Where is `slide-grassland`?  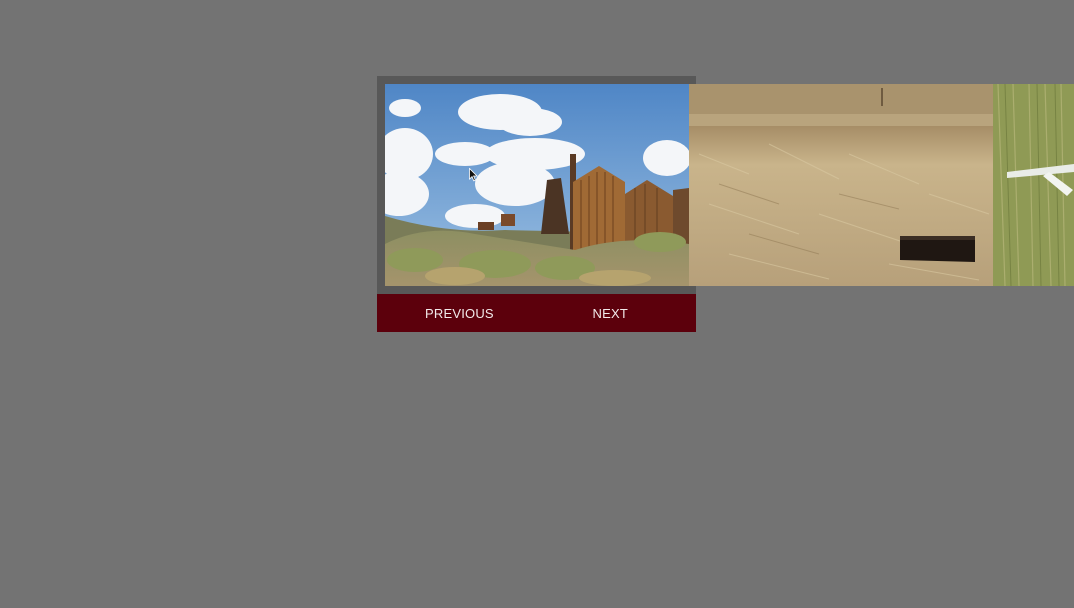
slide-grassland is located at coordinates (841, 185).